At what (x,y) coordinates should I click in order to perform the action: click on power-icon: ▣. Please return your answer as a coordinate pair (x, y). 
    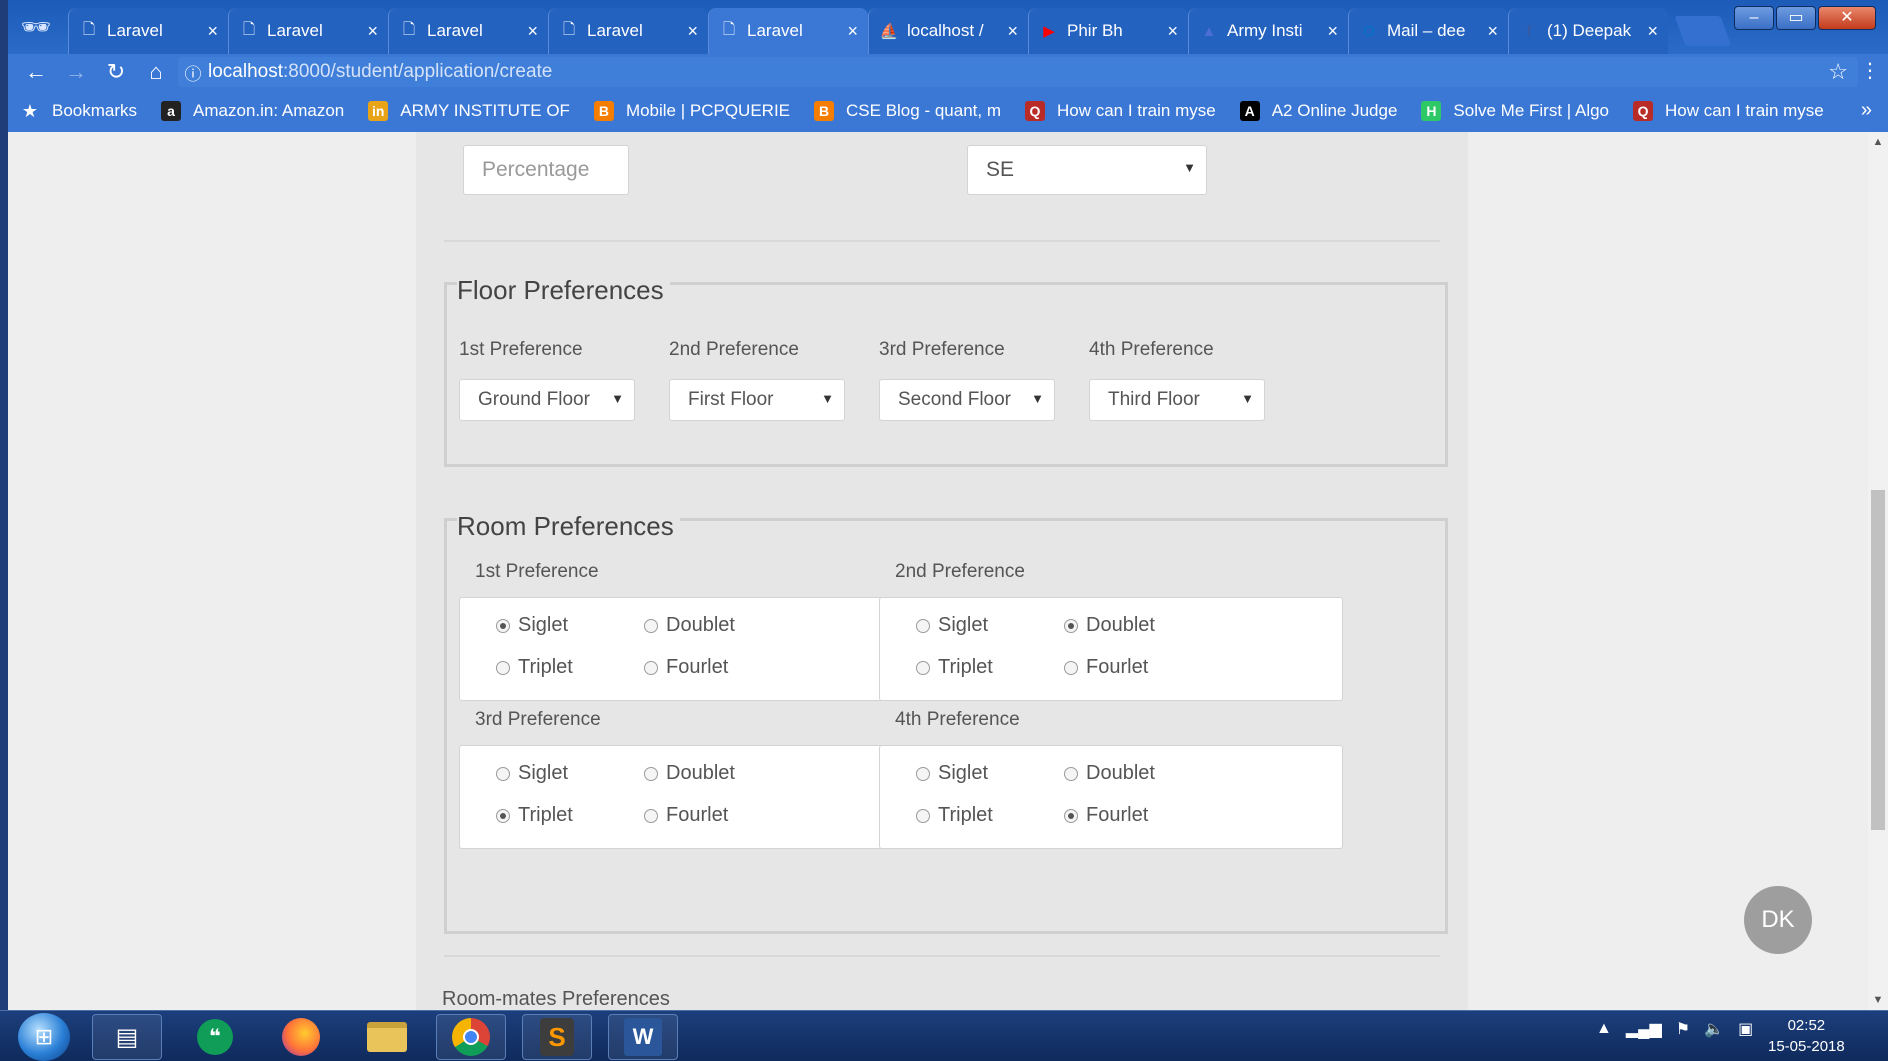
    Looking at the image, I should click on (1745, 1029).